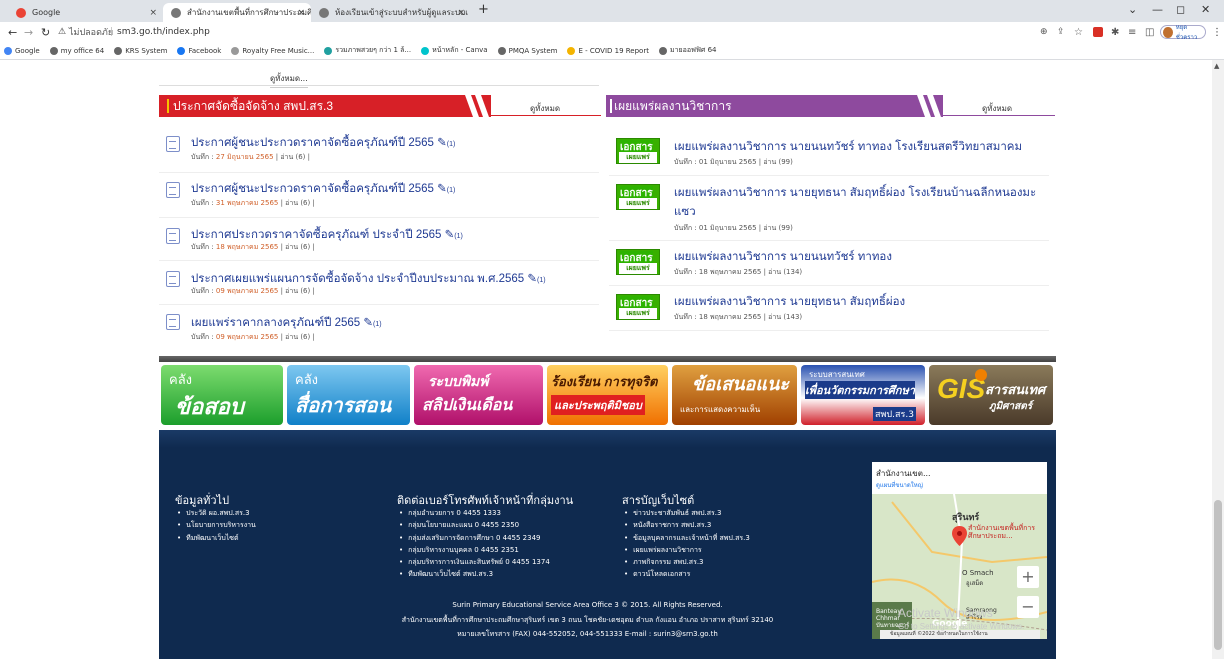  What do you see at coordinates (837, 374) in the screenshot?
I see `banner-line1: ระบบสารสนเทศ` at bounding box center [837, 374].